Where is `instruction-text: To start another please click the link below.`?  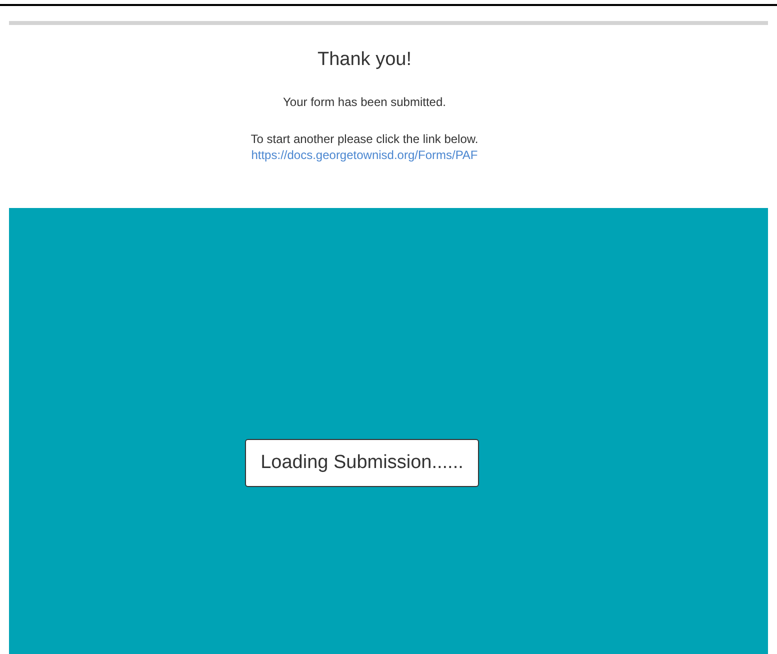 instruction-text: To start another please click the link below. is located at coordinates (364, 139).